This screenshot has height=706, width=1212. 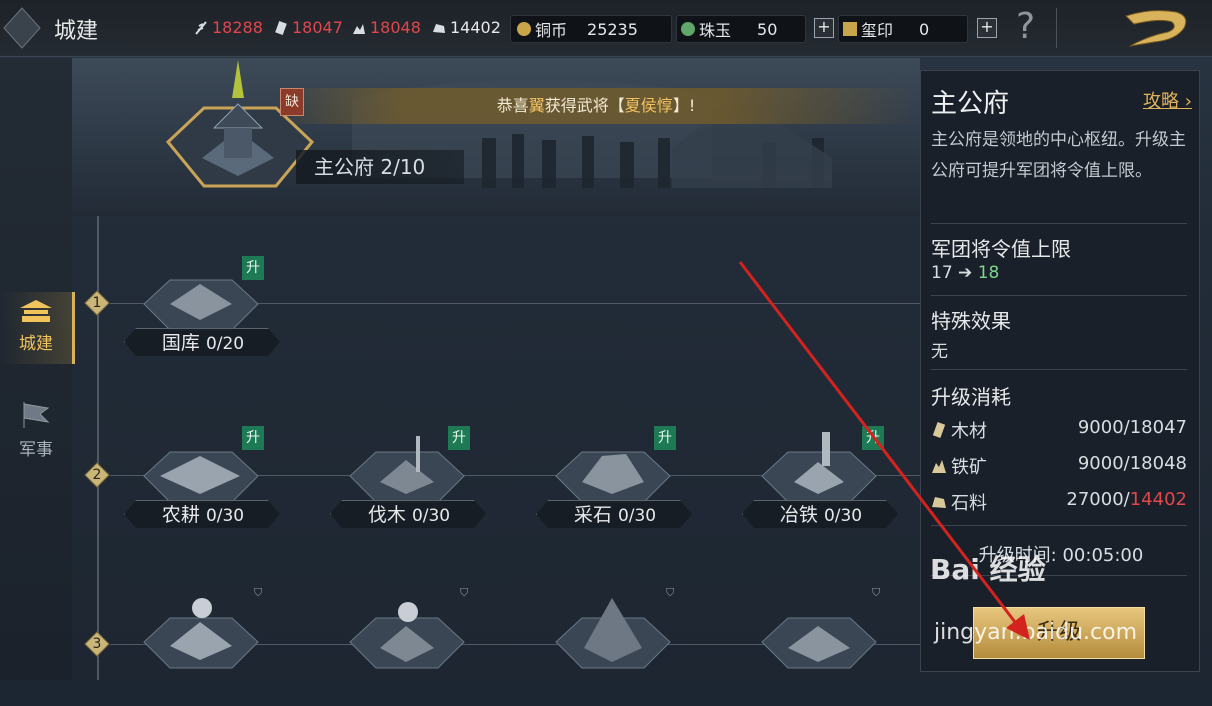 I want to click on cost-heading: 升级消耗, so click(x=971, y=397).